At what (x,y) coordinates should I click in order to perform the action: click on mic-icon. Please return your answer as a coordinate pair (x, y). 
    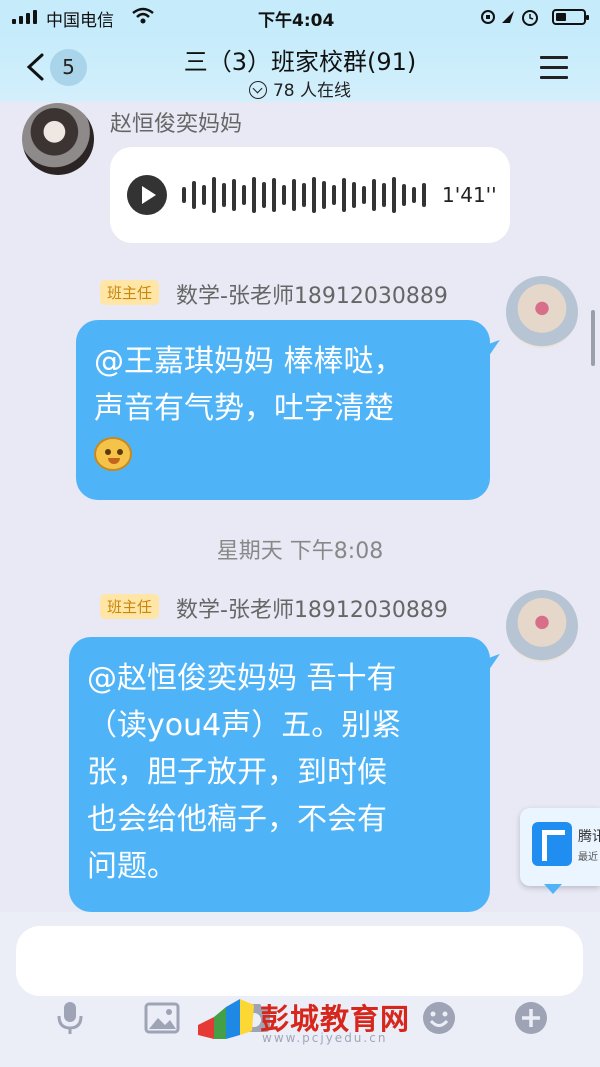
    Looking at the image, I should click on (70, 1018).